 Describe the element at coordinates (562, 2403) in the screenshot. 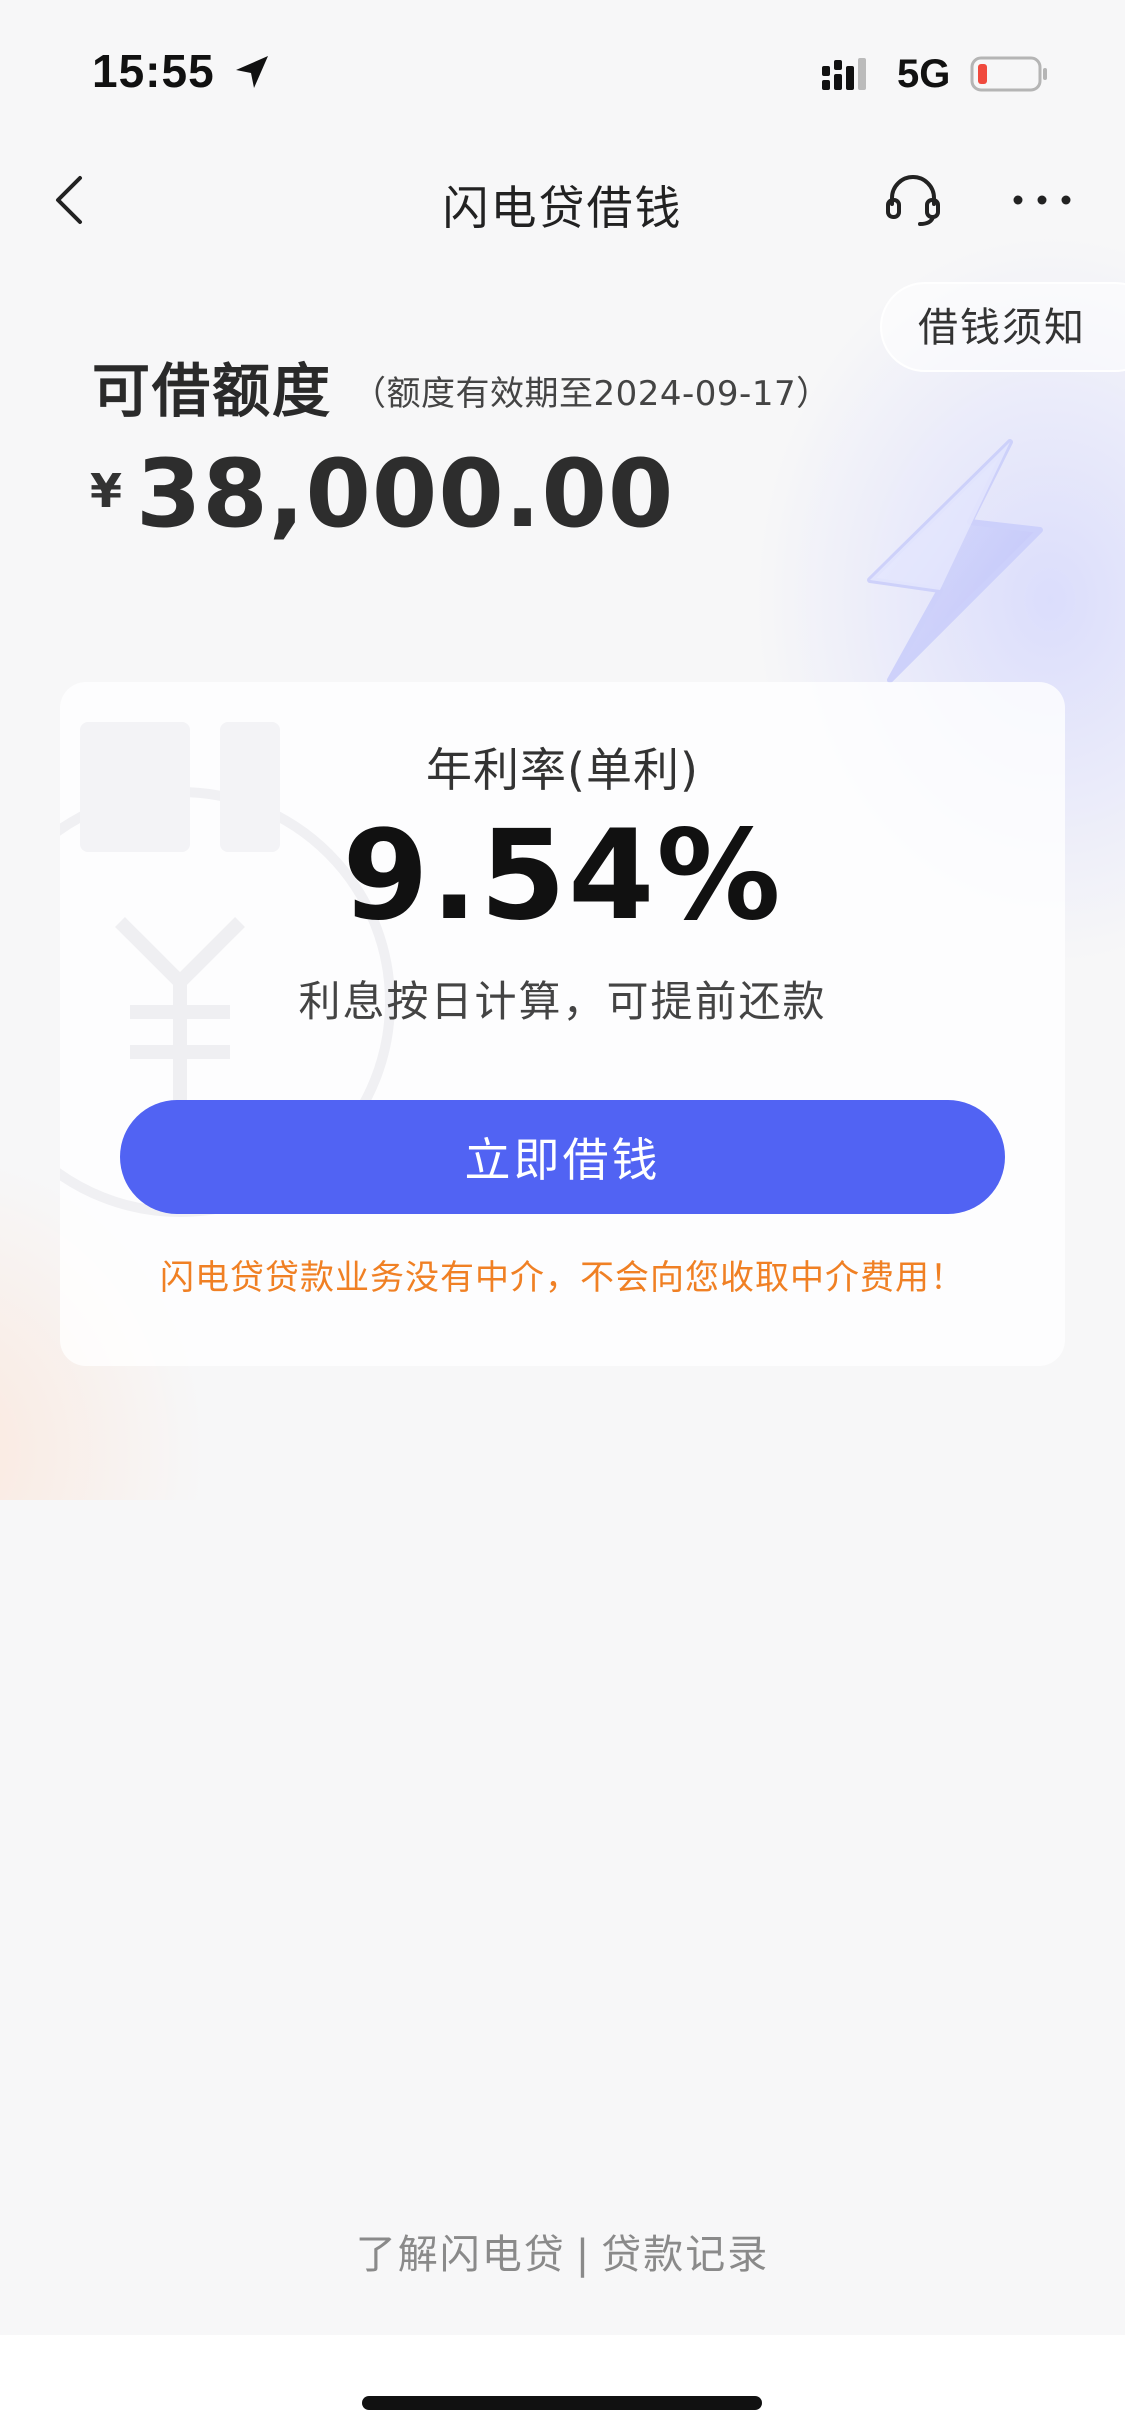

I see `home-indicator` at that location.